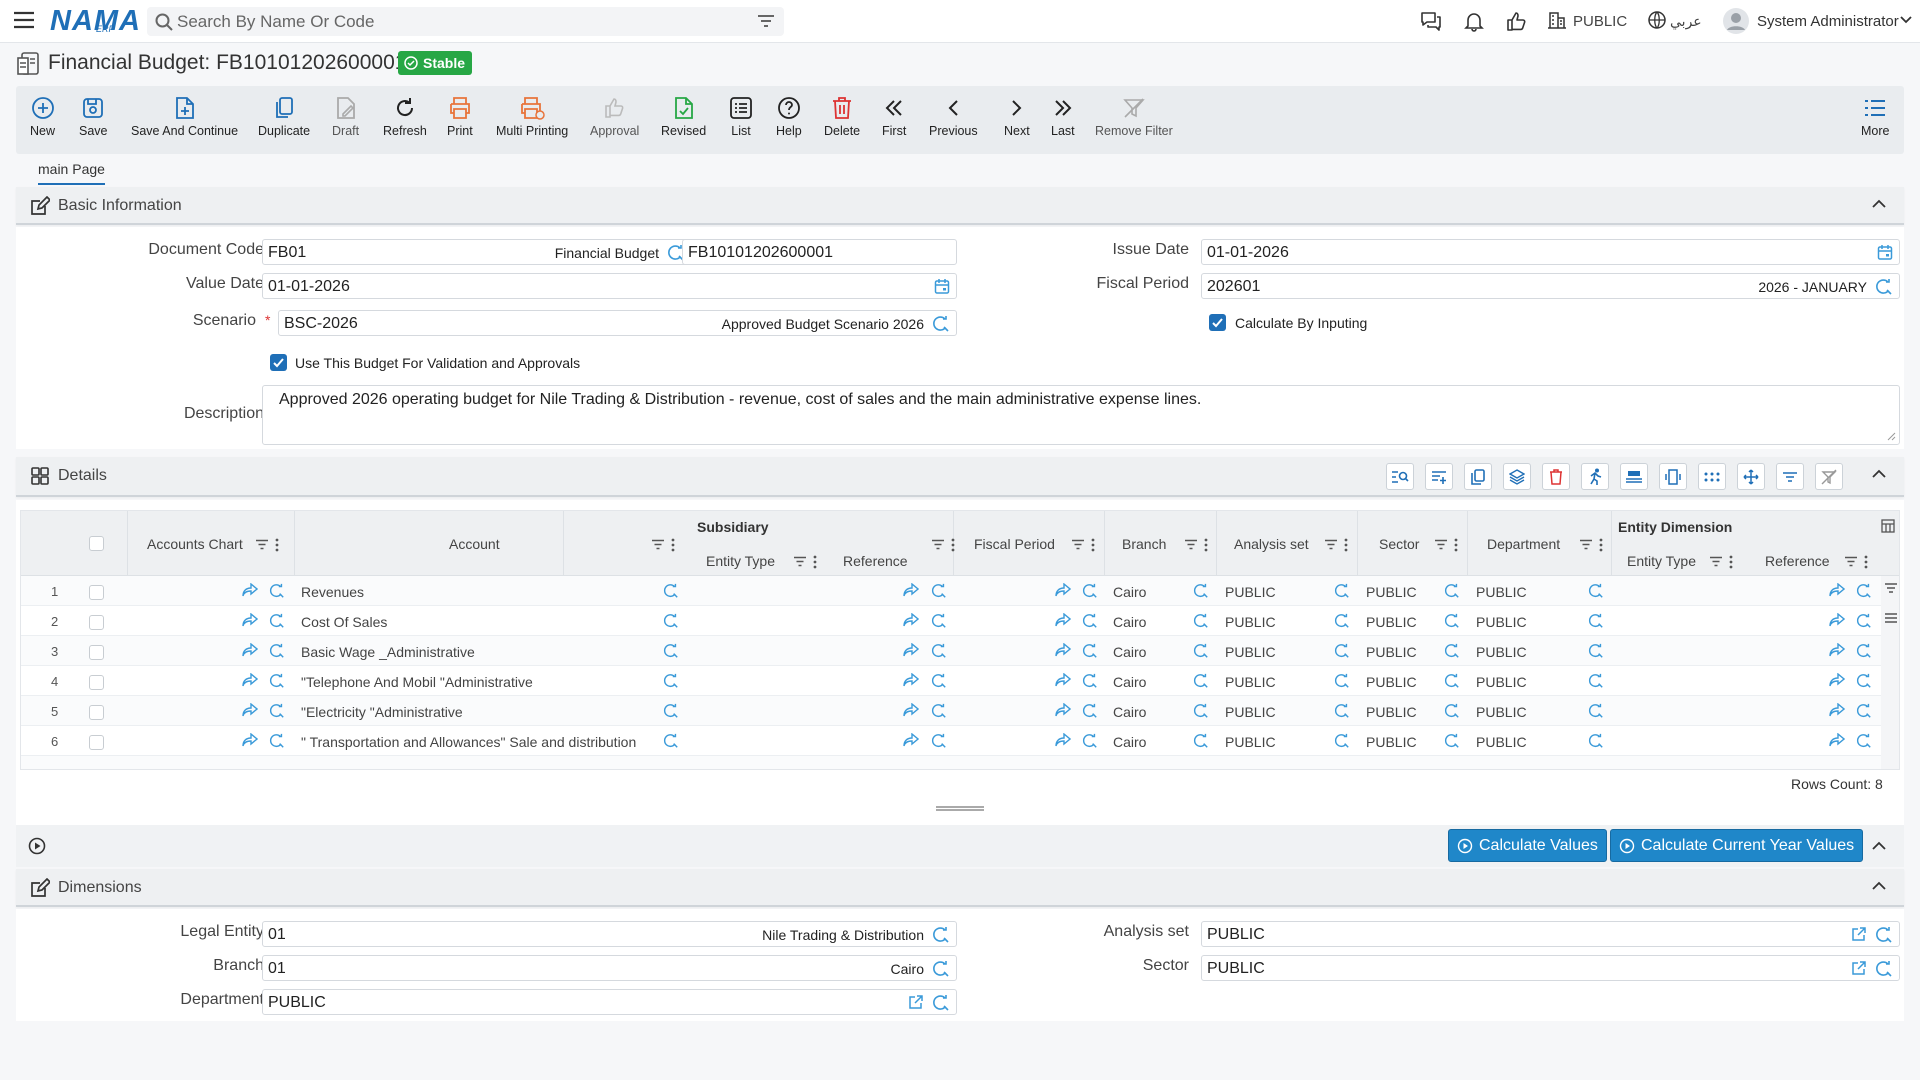  I want to click on use-budget-checkbox, so click(278, 362).